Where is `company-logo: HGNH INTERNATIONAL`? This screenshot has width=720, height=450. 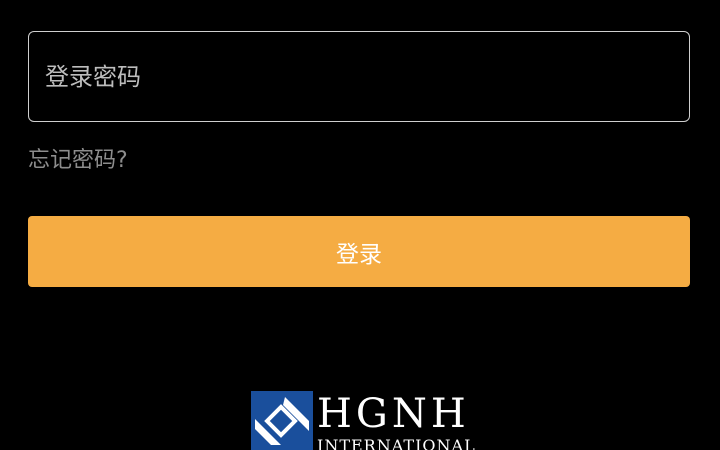
company-logo: HGNH INTERNATIONAL is located at coordinates (363, 420).